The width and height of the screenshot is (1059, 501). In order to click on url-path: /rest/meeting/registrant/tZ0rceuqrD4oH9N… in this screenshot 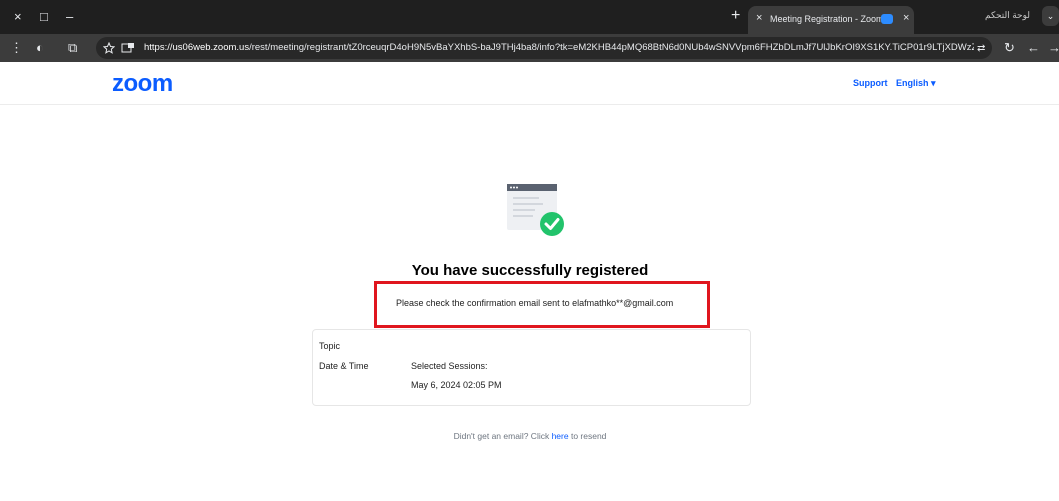, I will do `click(611, 47)`.